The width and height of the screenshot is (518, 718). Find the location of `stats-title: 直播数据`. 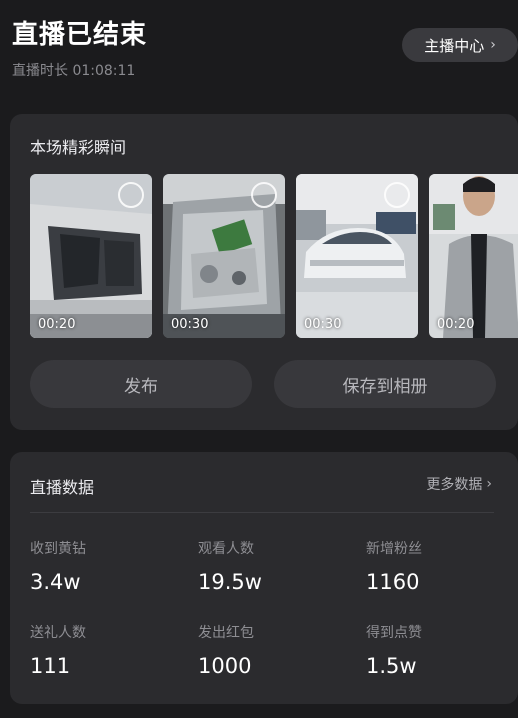

stats-title: 直播数据 is located at coordinates (62, 487).